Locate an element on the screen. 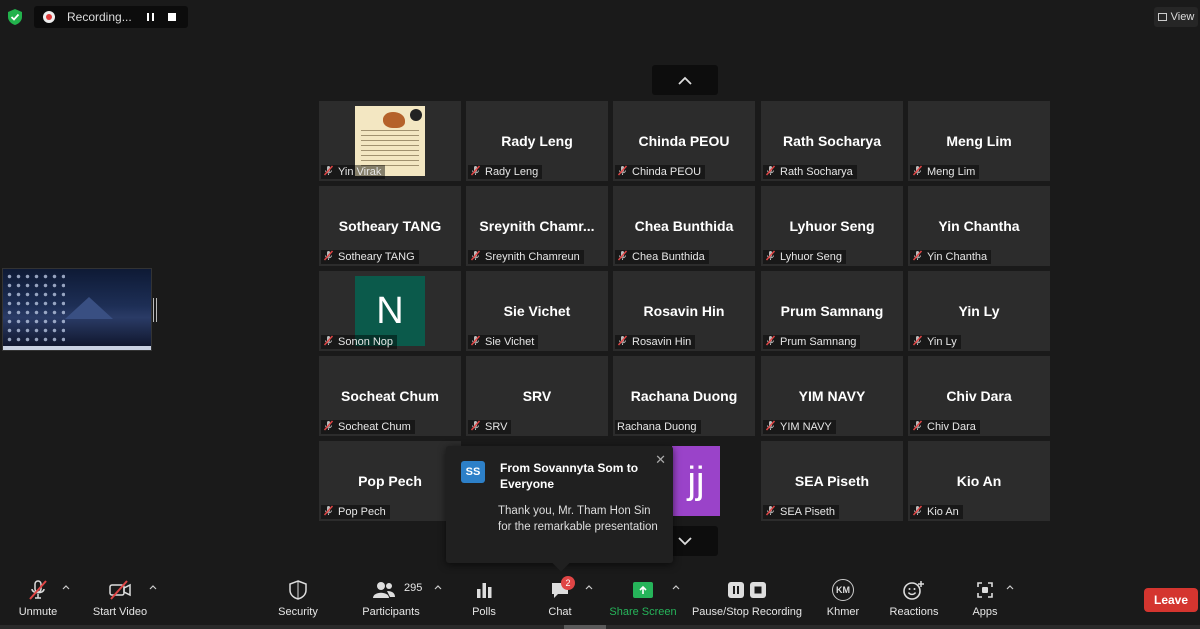 Image resolution: width=1200 pixels, height=629 pixels. participant-name: Socheat Chum is located at coordinates (374, 427).